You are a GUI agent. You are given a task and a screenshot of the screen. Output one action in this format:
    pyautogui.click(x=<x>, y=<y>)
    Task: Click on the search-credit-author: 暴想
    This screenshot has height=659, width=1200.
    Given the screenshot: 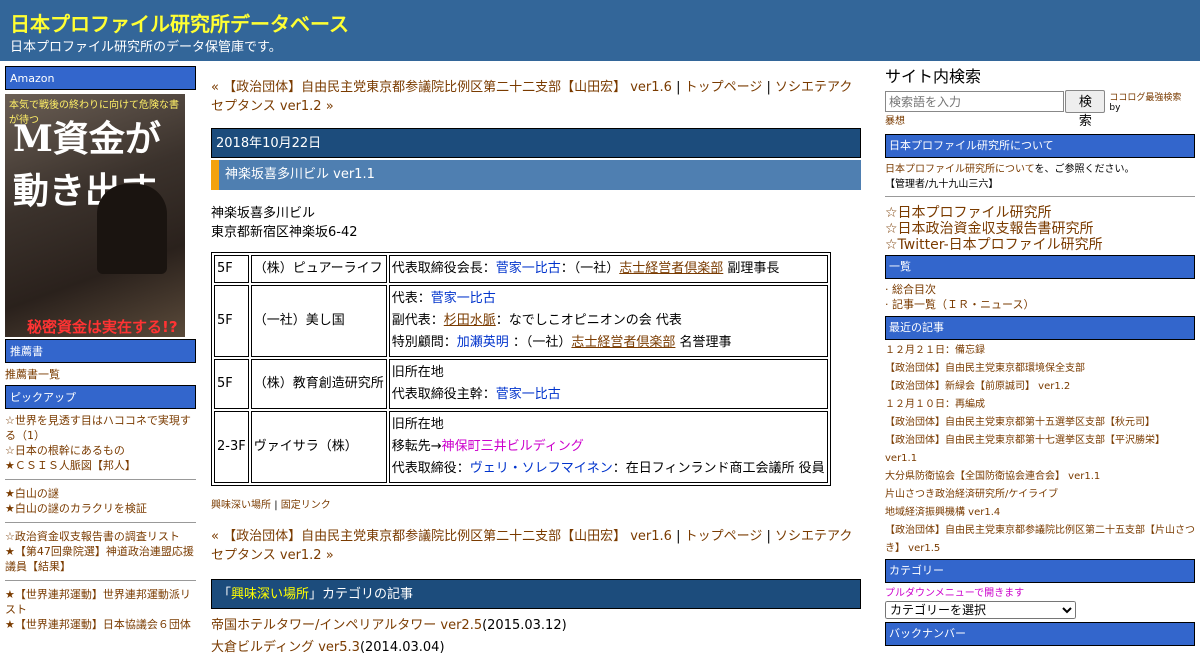 What is the action you would take?
    pyautogui.click(x=1040, y=122)
    